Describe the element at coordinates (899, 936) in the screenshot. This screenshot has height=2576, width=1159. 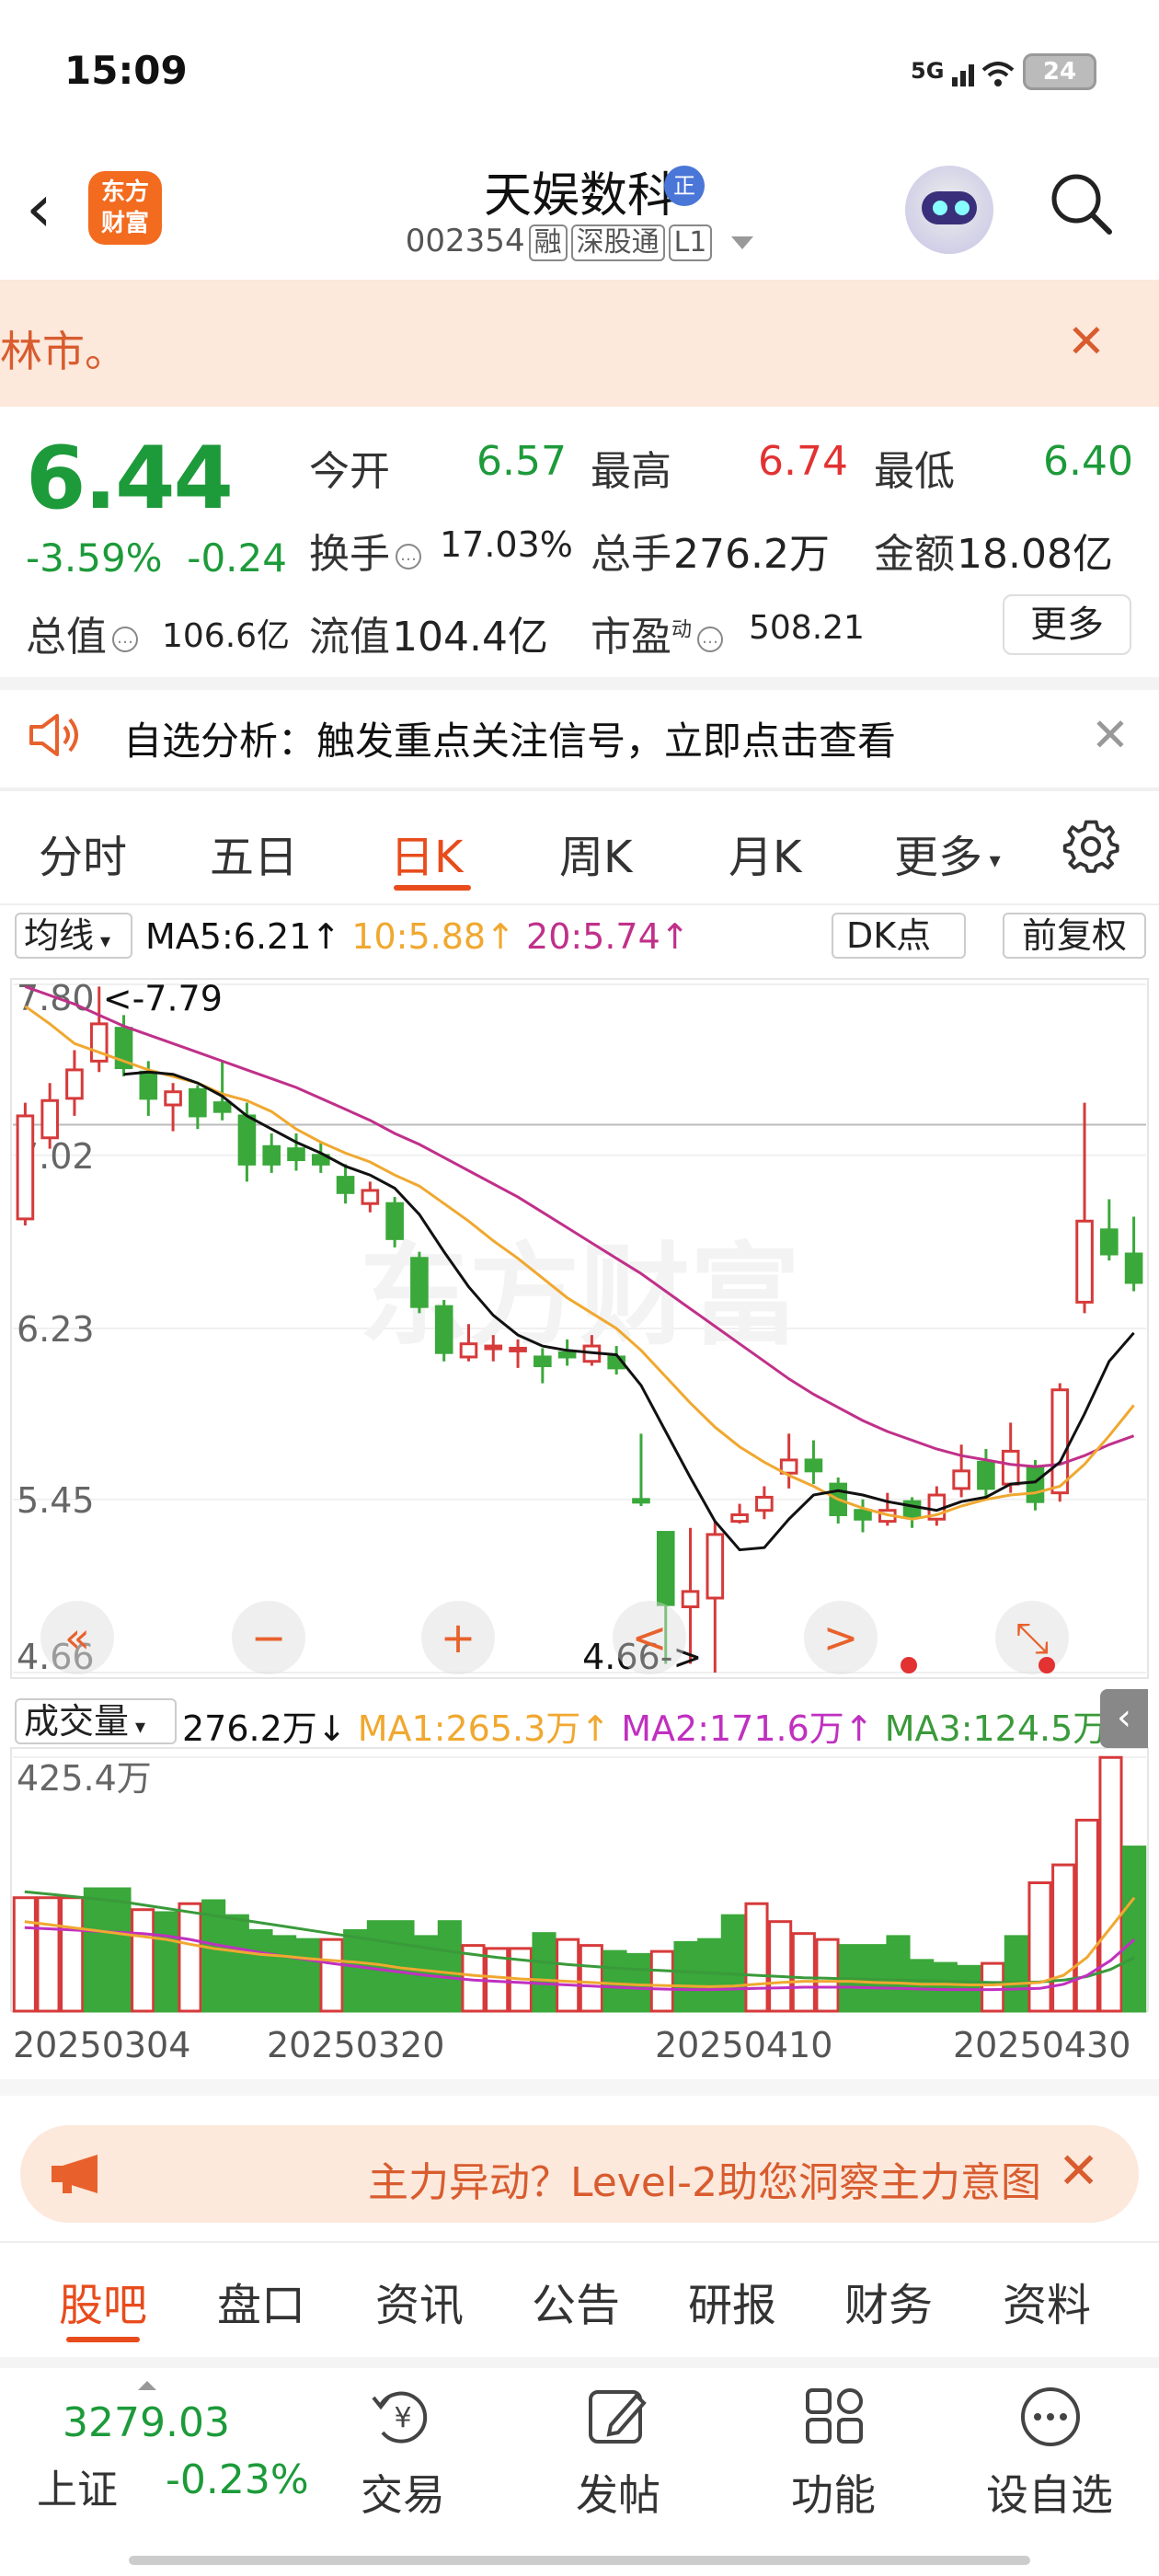
I see `dk-point-button: DK点` at that location.